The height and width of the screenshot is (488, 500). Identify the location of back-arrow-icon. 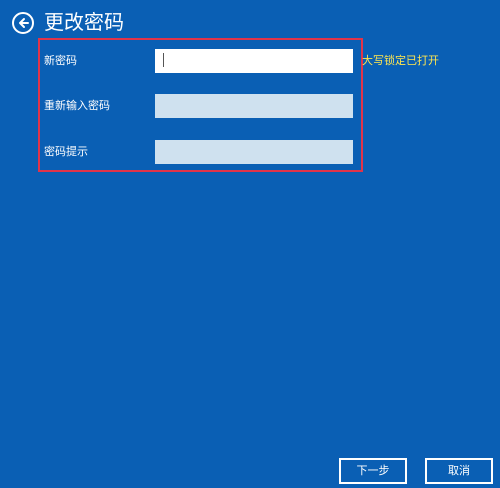
(23, 23).